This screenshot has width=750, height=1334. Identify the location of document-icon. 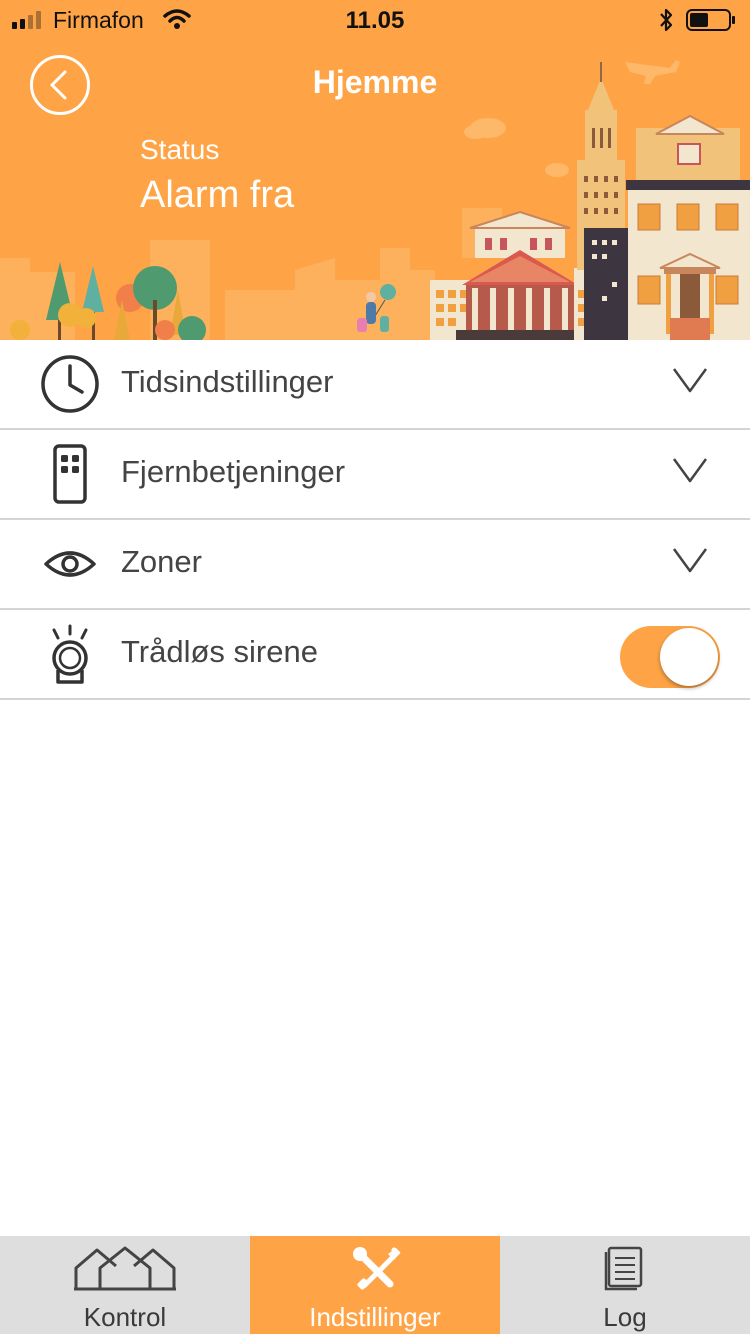
(623, 1268).